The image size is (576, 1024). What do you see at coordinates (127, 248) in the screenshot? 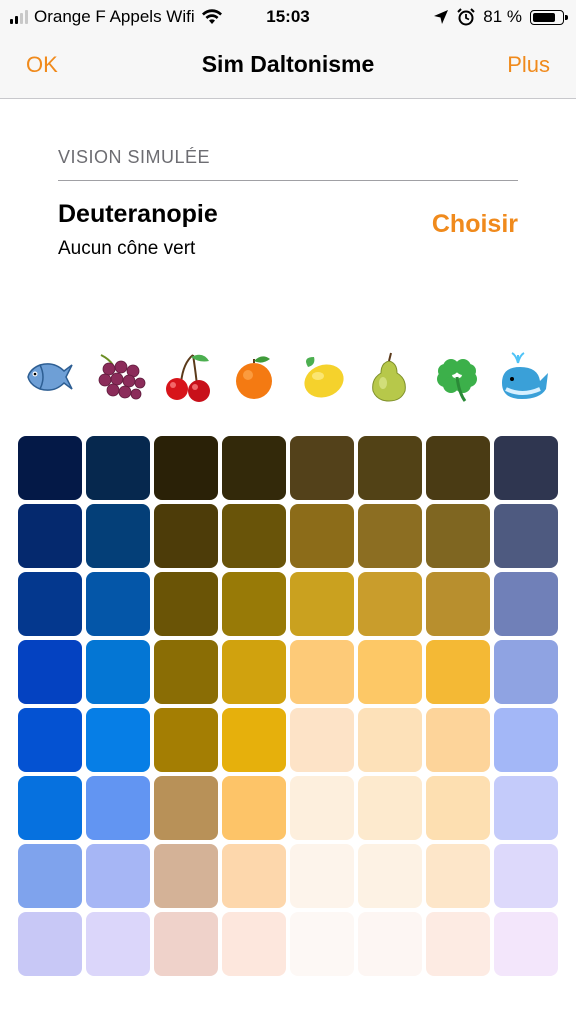
I see `vision-description: Aucun cône vert` at bounding box center [127, 248].